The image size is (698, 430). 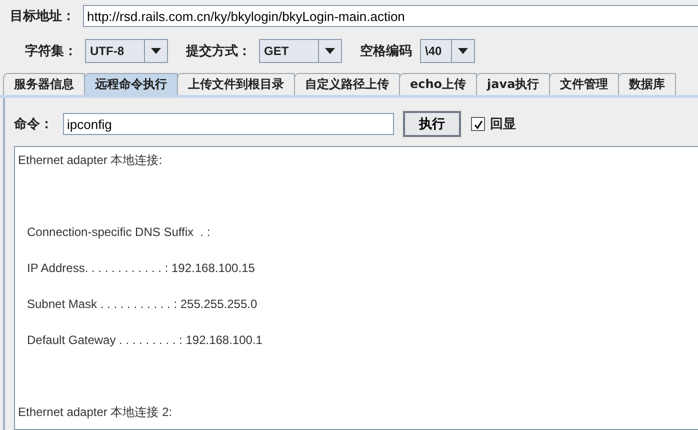 What do you see at coordinates (647, 84) in the screenshot?
I see `tab: 数据库` at bounding box center [647, 84].